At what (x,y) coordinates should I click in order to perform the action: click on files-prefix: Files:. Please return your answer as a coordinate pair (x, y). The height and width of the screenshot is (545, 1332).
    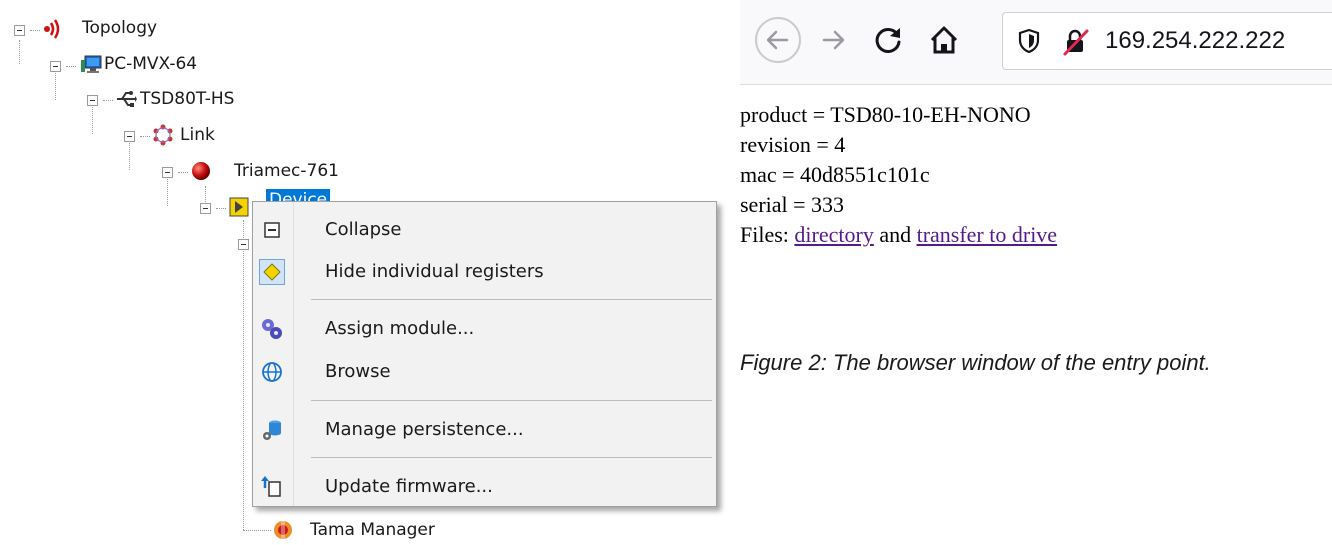
    Looking at the image, I should click on (764, 234).